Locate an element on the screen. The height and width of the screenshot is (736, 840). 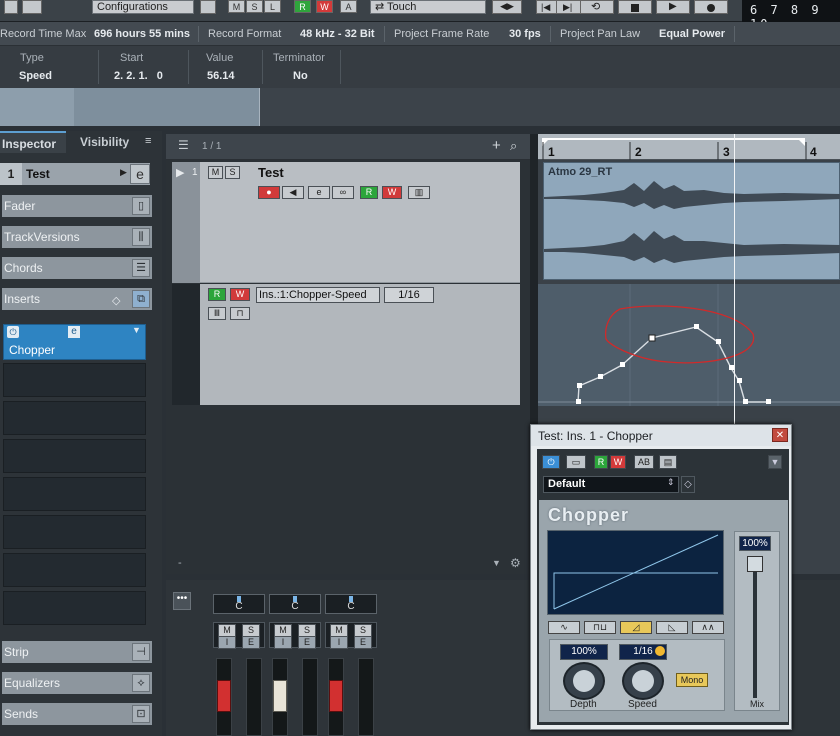
shape-sine-icon: ∿ is located at coordinates (564, 627).